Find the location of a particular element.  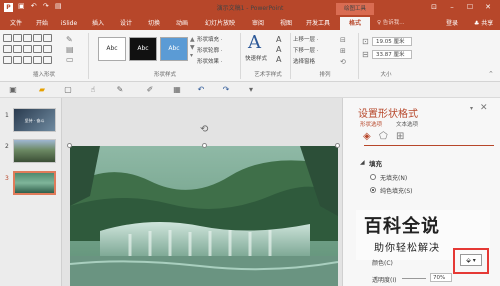

group-shape-styles: 形状样式 is located at coordinates (164, 75).